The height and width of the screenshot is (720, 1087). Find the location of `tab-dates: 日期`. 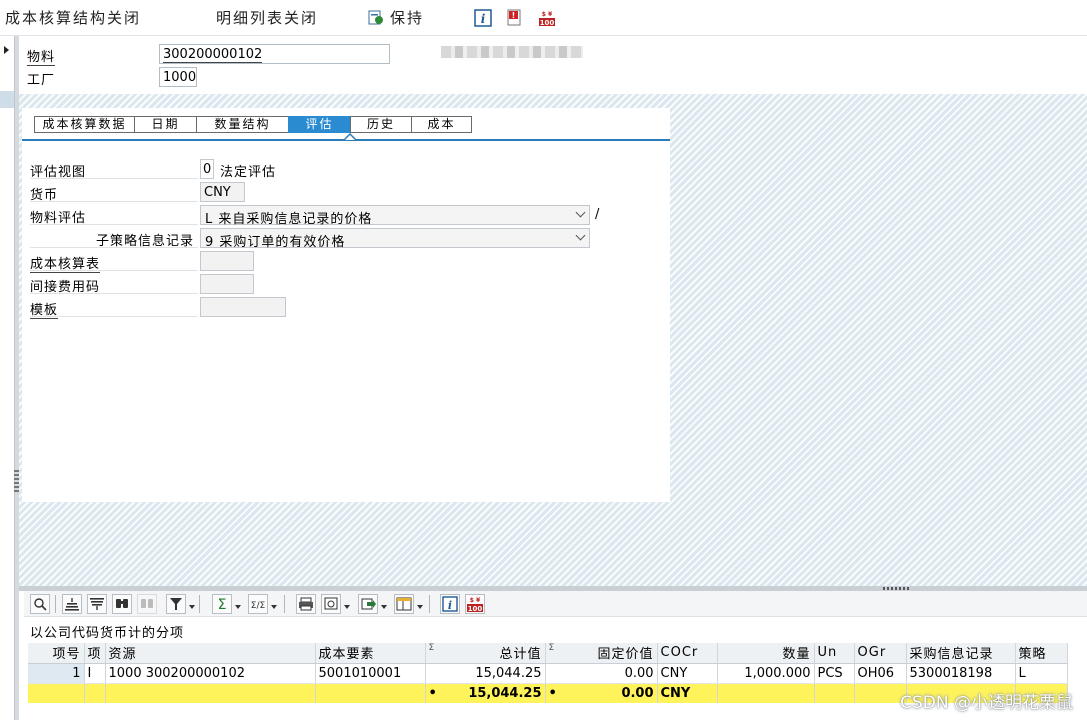

tab-dates: 日期 is located at coordinates (165, 124).